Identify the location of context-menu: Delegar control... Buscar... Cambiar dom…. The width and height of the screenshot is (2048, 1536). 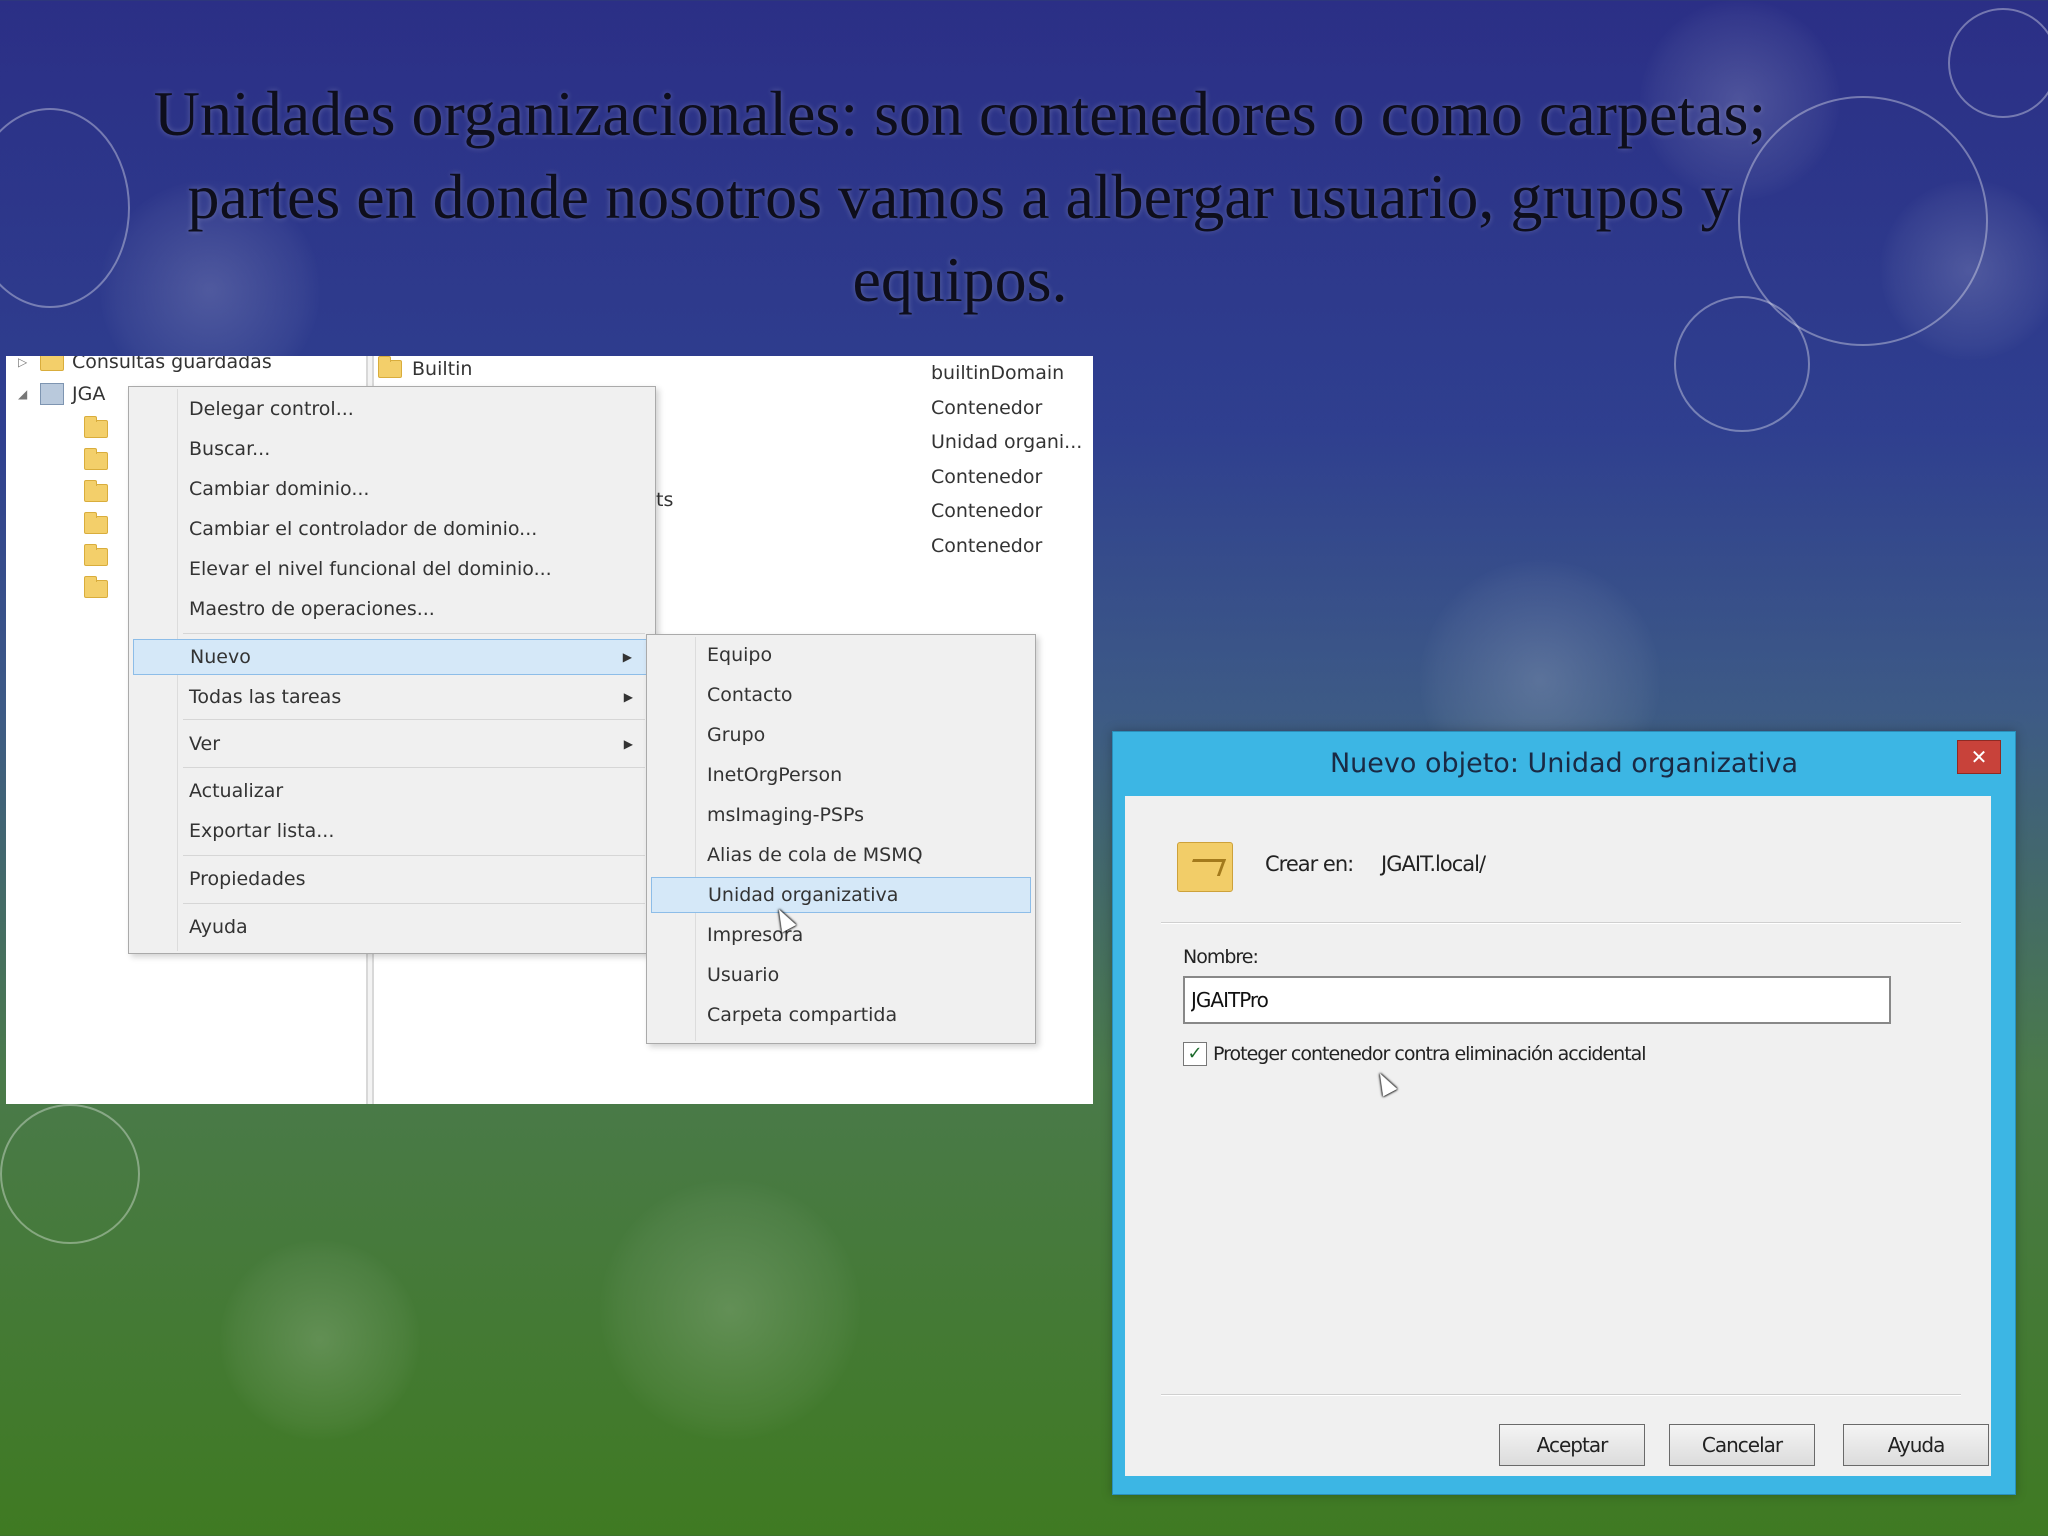
(392, 670).